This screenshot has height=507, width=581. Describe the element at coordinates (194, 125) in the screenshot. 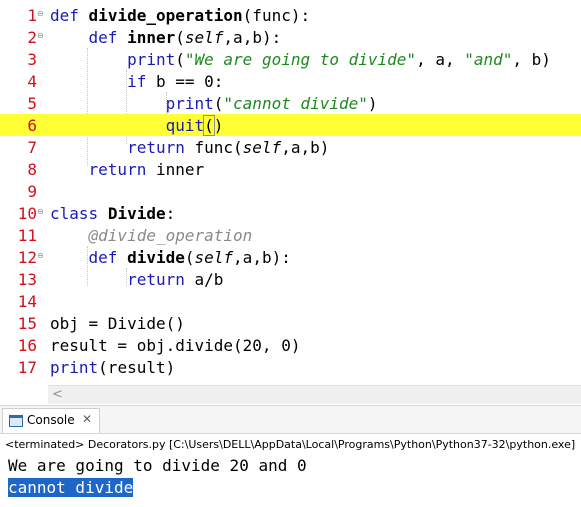

I see `code-text: quit()` at that location.